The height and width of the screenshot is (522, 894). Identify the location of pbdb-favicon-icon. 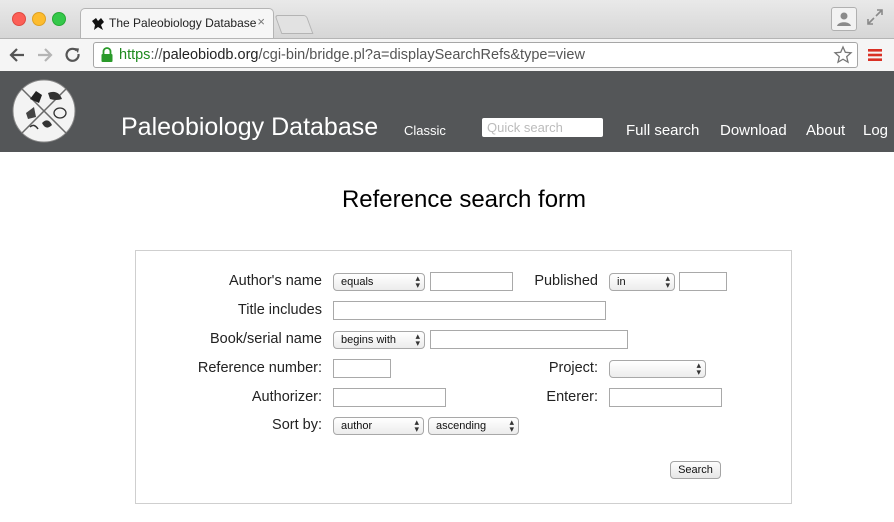
(98, 24).